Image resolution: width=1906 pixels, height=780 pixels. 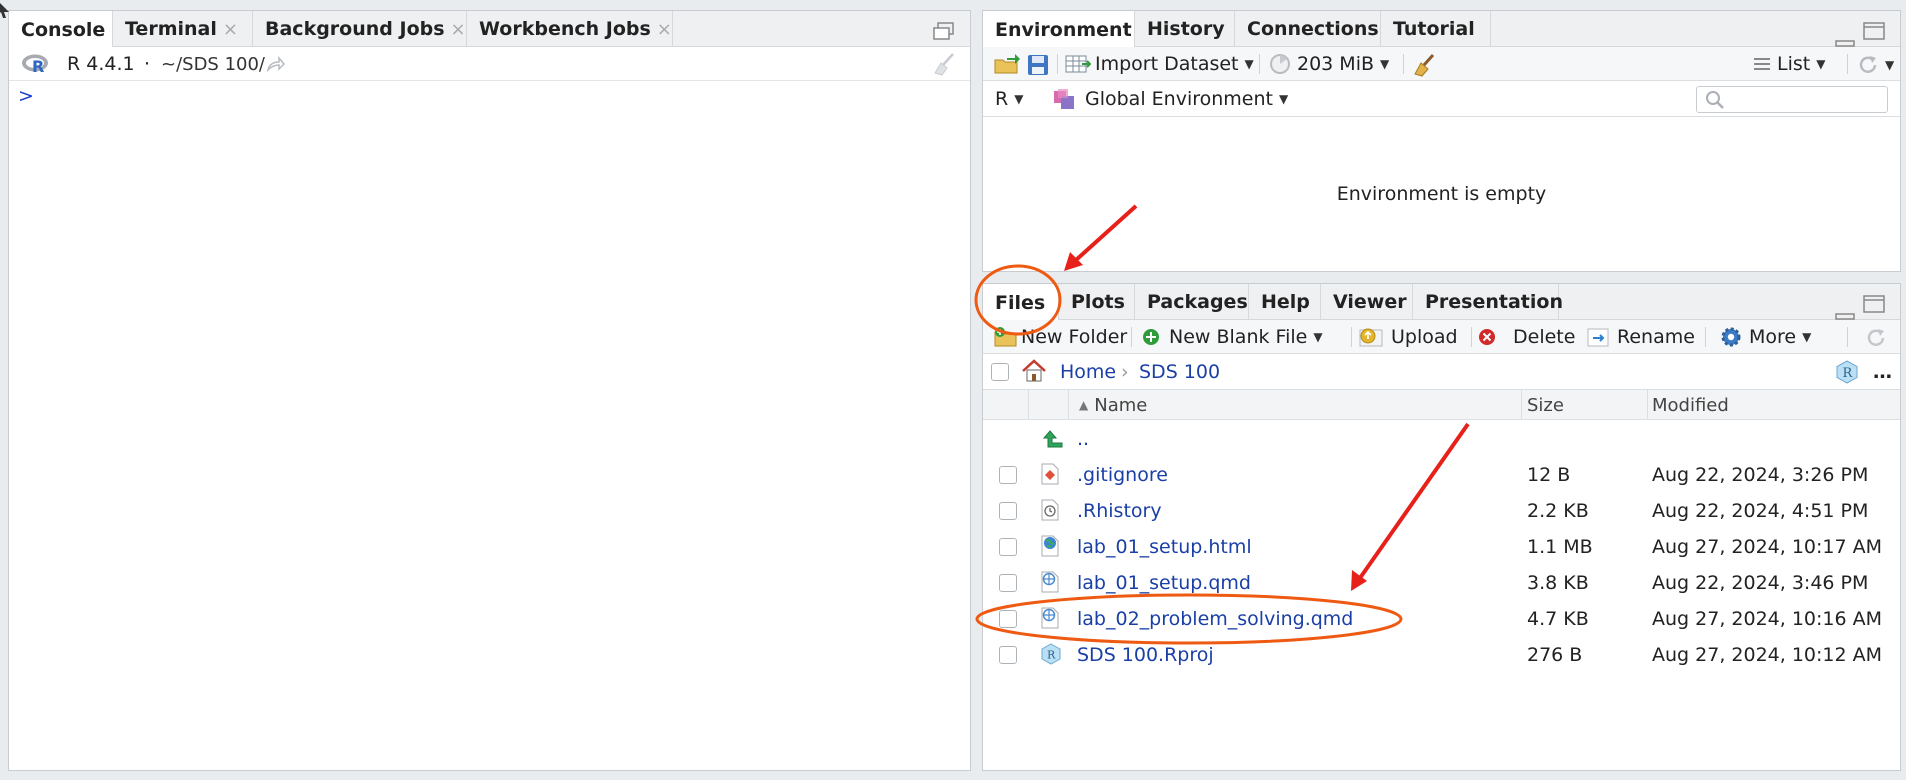 I want to click on tab-history: History, so click(x=1185, y=29).